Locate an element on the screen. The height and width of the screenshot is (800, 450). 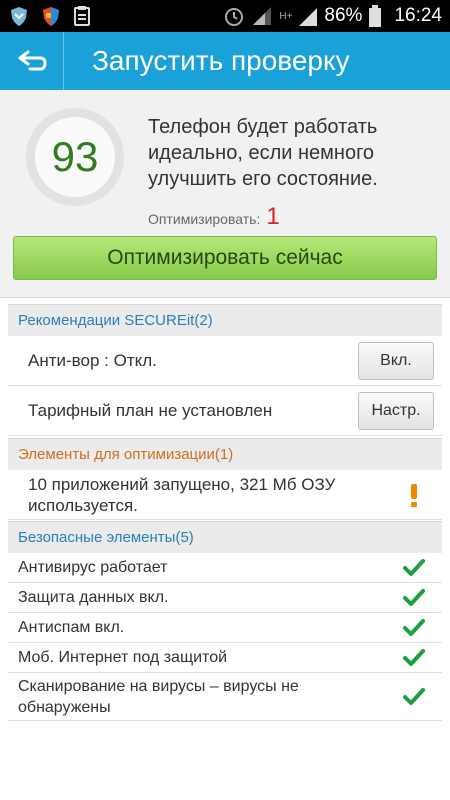
recommendations-header: Рекомендации SECUREit(2) is located at coordinates (225, 320).